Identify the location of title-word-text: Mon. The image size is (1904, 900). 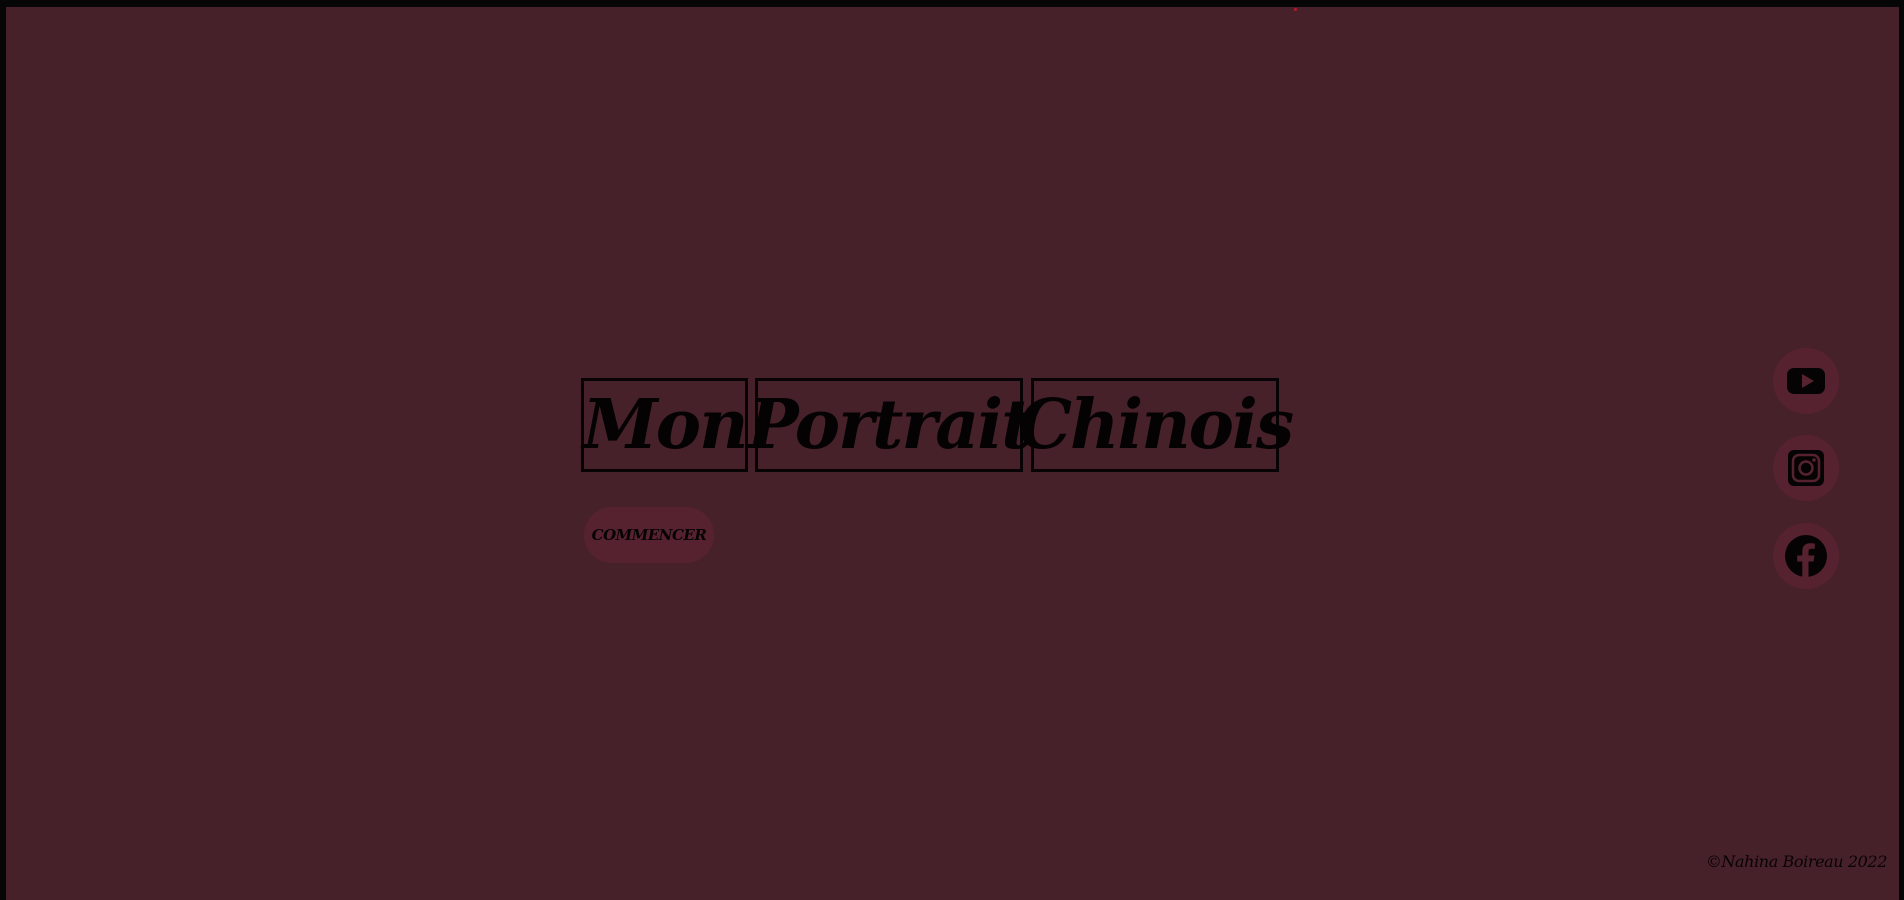
(665, 425).